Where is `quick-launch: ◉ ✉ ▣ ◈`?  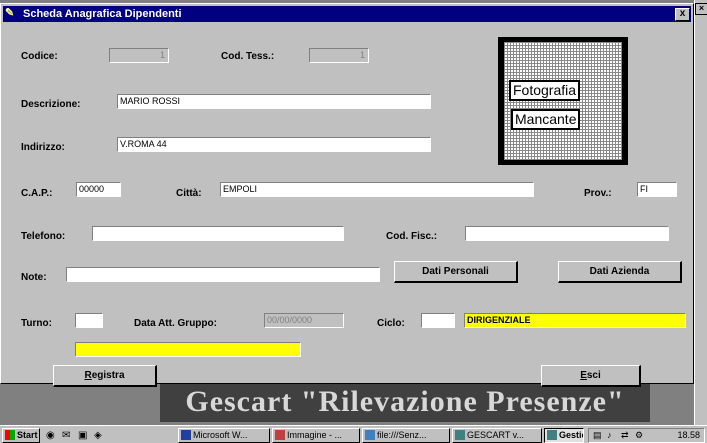
quick-launch: ◉ ✉ ▣ ◈ is located at coordinates (99, 435).